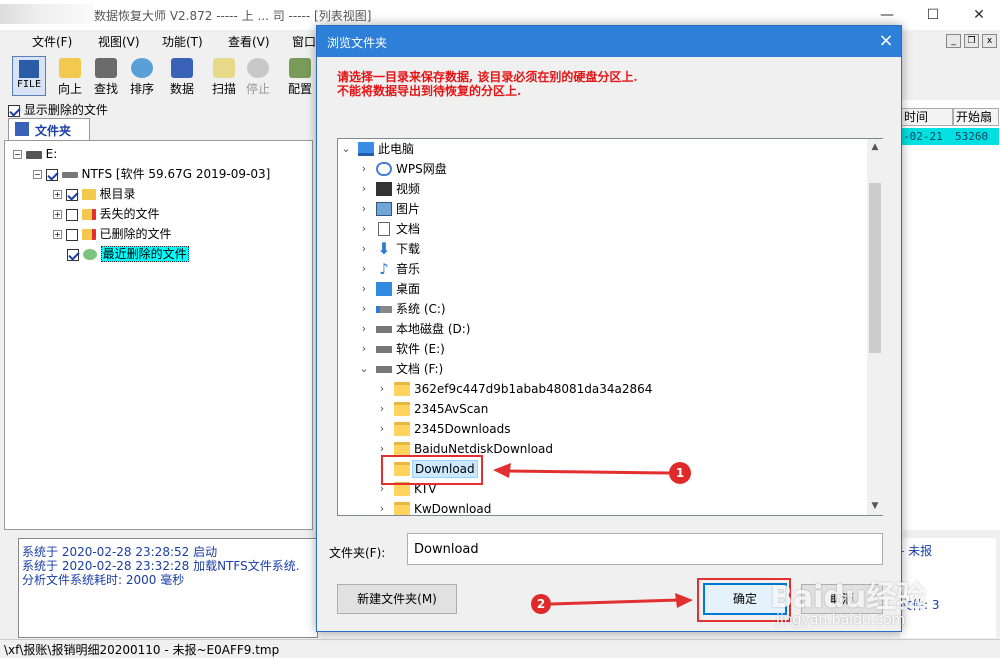 The width and height of the screenshot is (1000, 658). Describe the element at coordinates (397, 599) in the screenshot. I see `new-folder-button: 新建文件夹(M)` at that location.